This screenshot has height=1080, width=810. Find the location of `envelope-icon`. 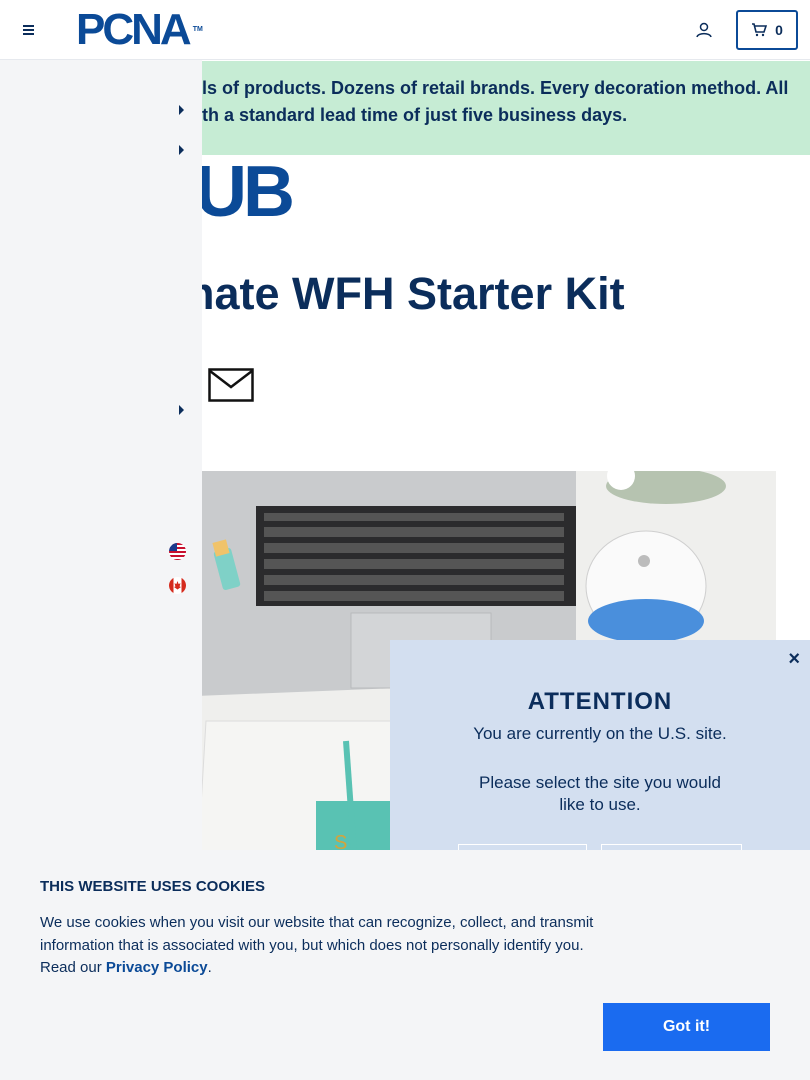

envelope-icon is located at coordinates (231, 385).